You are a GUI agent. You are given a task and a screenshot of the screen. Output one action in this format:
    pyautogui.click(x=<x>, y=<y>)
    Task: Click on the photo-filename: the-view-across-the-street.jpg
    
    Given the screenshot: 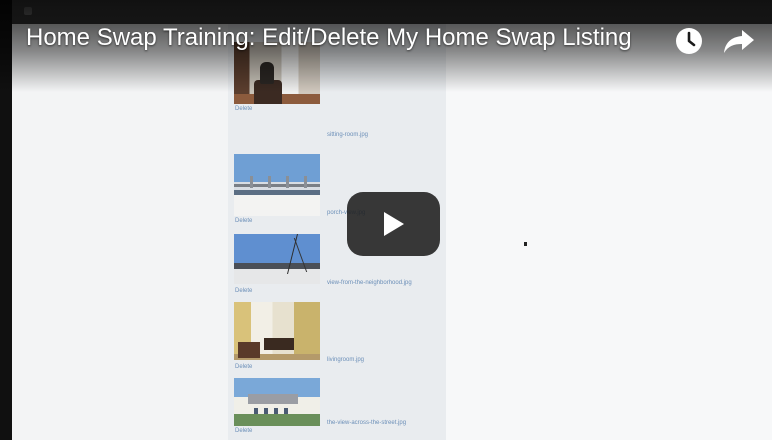 What is the action you would take?
    pyautogui.click(x=367, y=423)
    